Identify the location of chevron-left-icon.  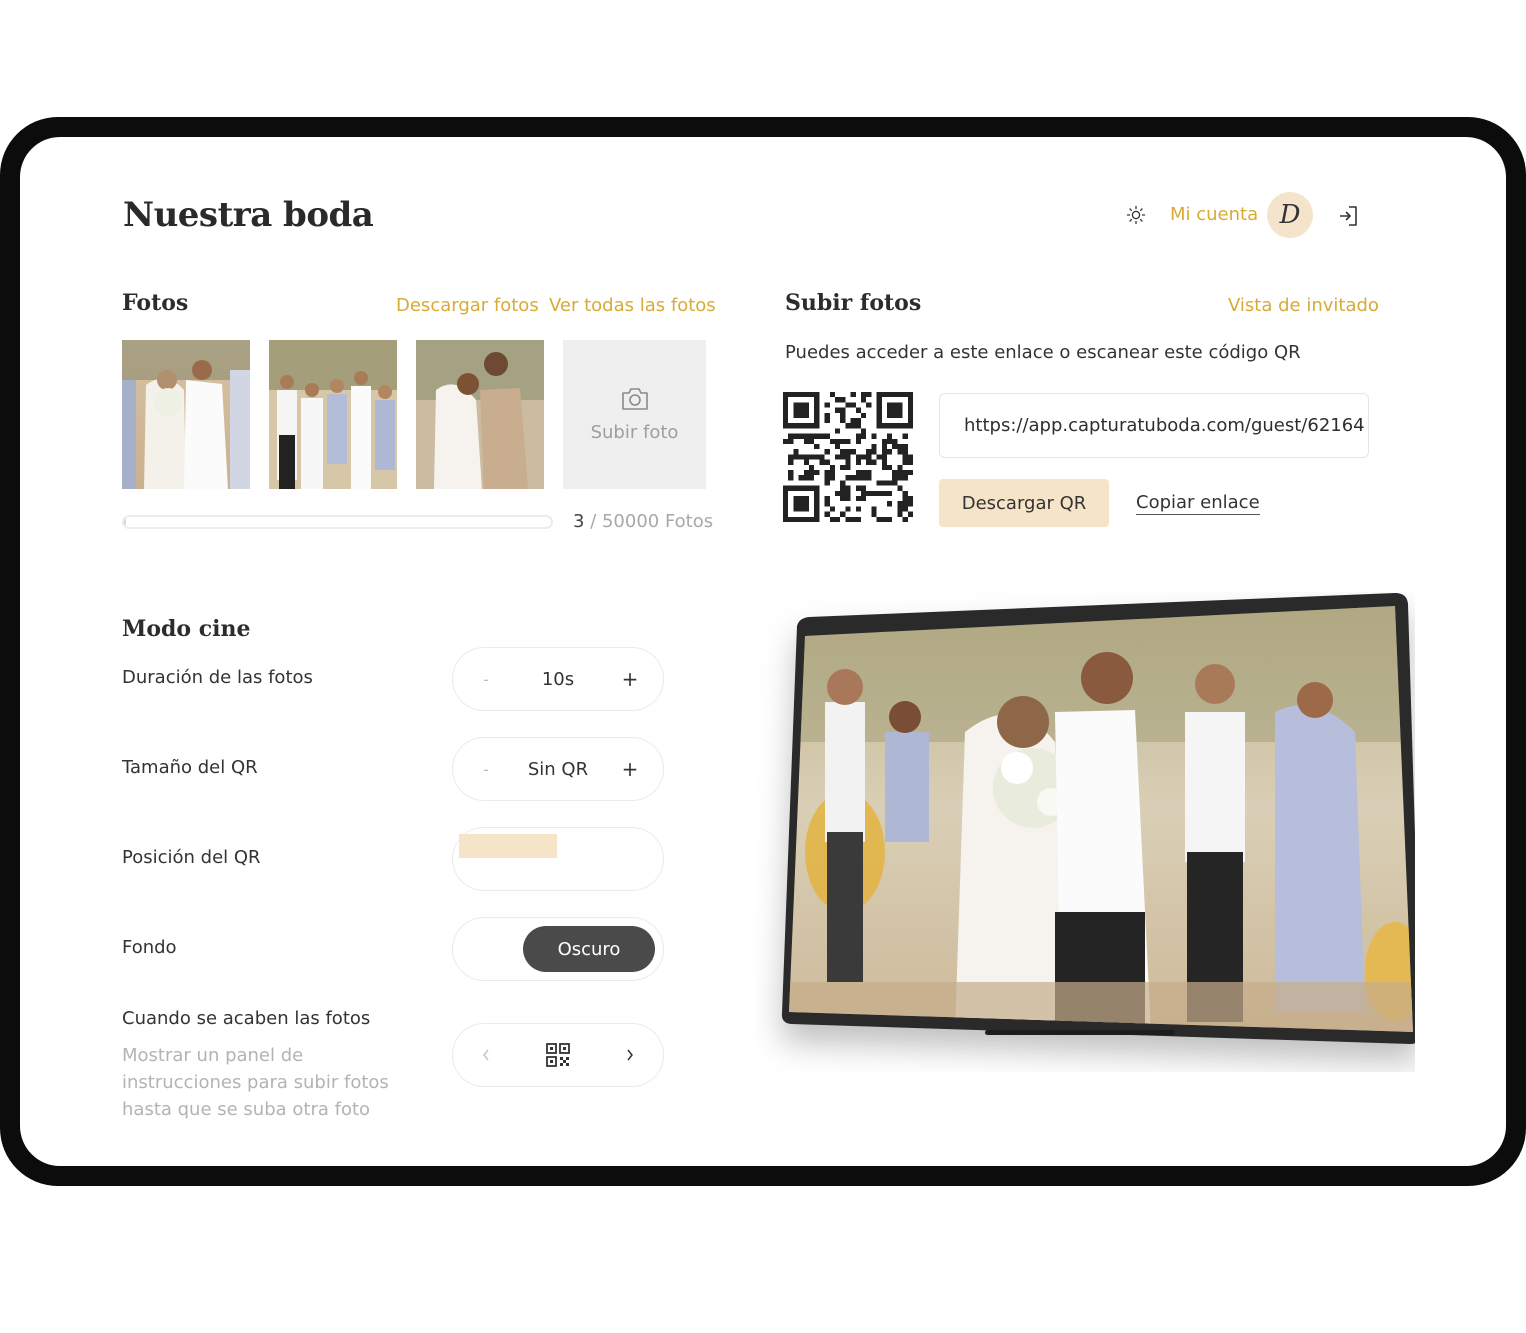
(486, 1055).